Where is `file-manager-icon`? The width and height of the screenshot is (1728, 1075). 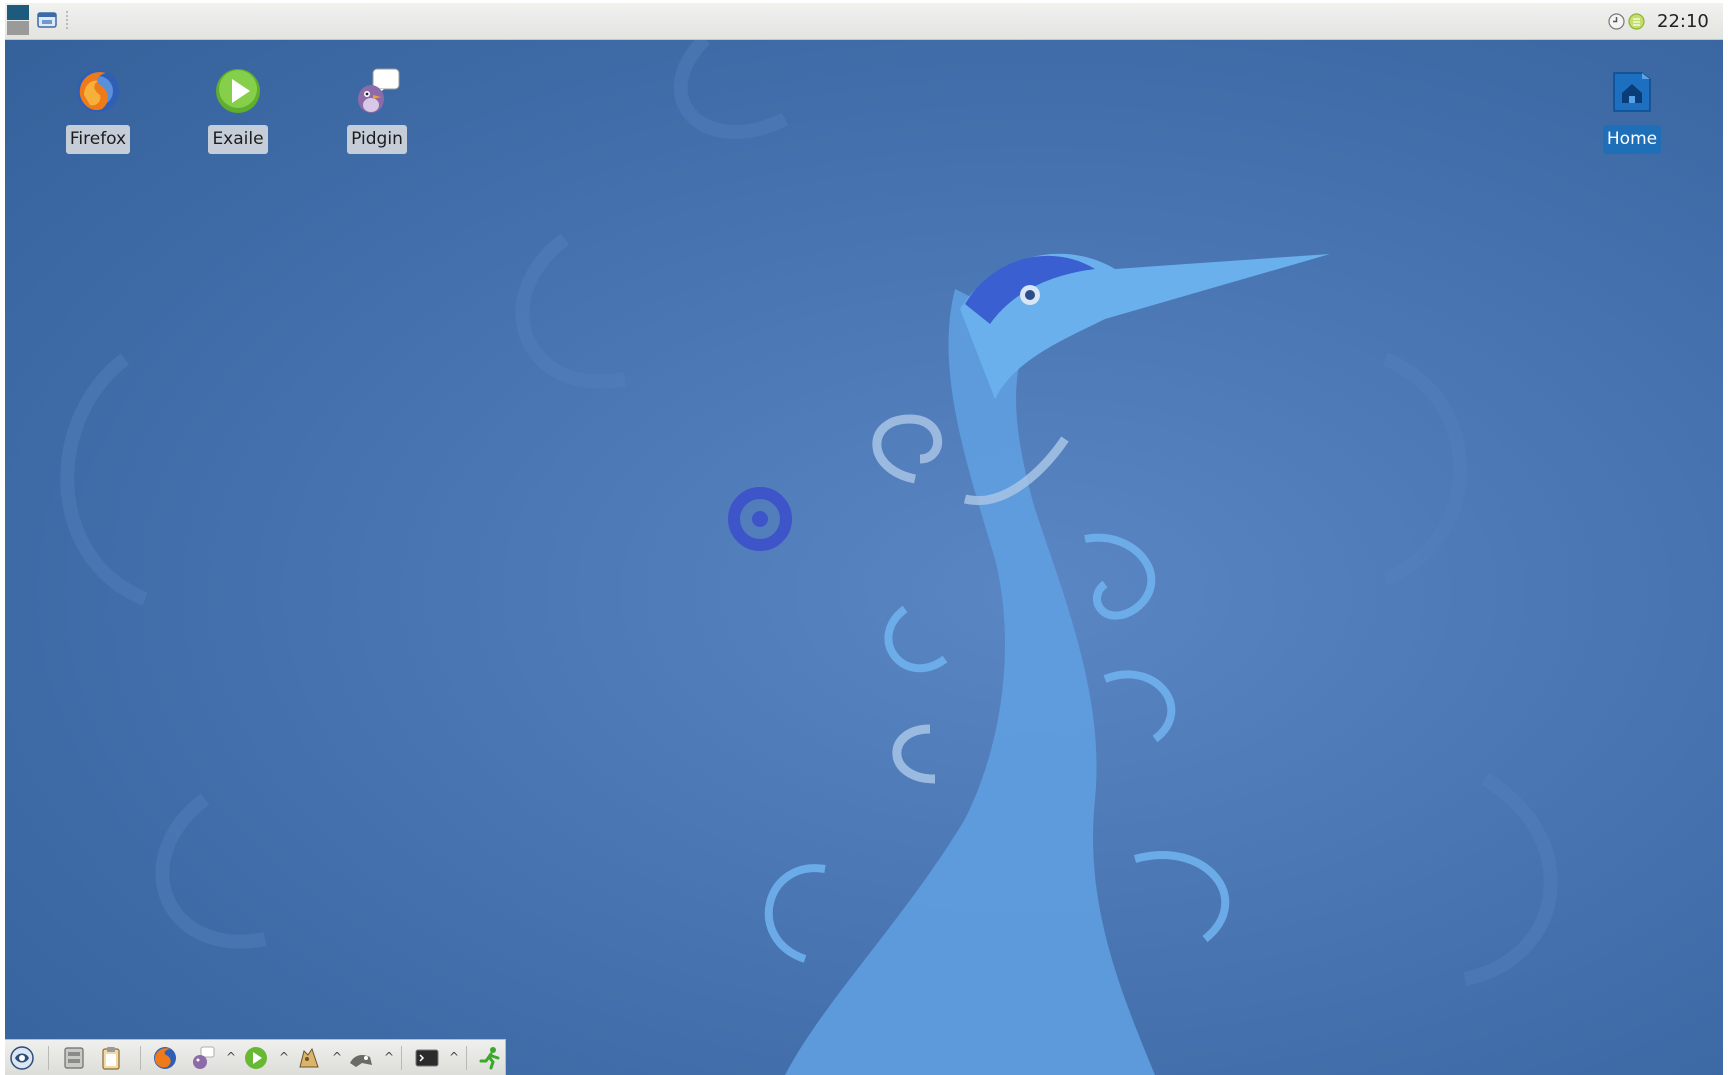
file-manager-icon is located at coordinates (74, 1058).